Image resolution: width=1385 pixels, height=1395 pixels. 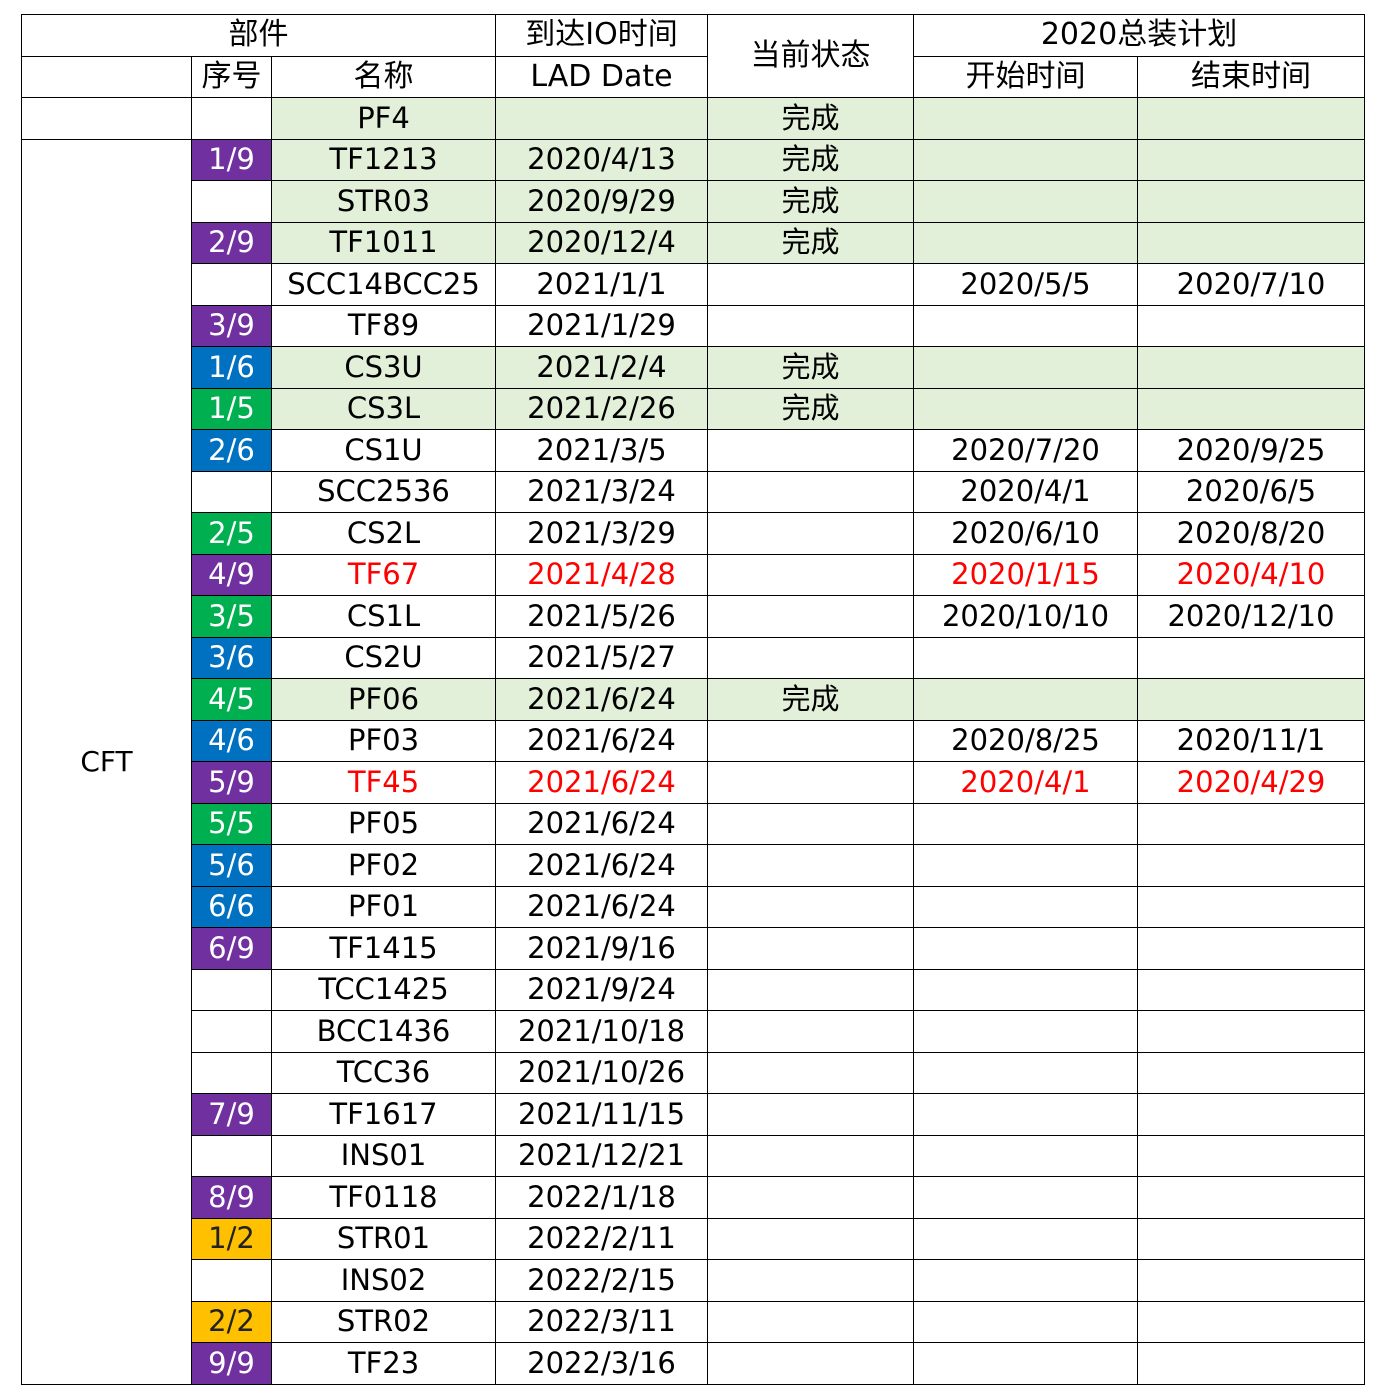 What do you see at coordinates (231, 948) in the screenshot?
I see `seq-cell: 6/9` at bounding box center [231, 948].